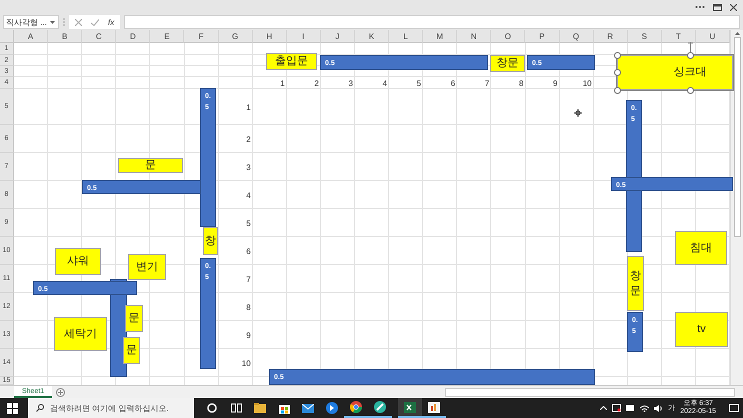 Image resolution: width=743 pixels, height=418 pixels. Describe the element at coordinates (675, 72) in the screenshot. I see `floor-plan-label: 싱크대` at that location.